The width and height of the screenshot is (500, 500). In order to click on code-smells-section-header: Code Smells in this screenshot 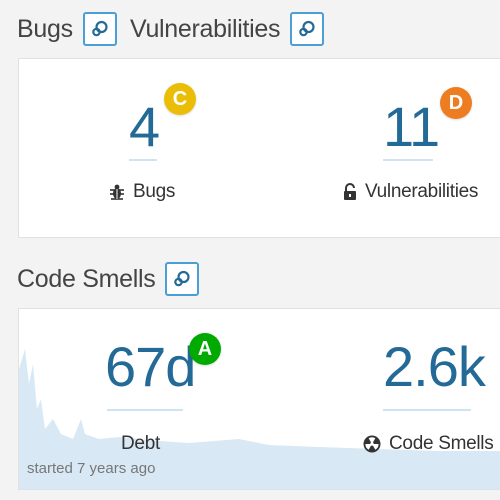, I will do `click(108, 279)`.